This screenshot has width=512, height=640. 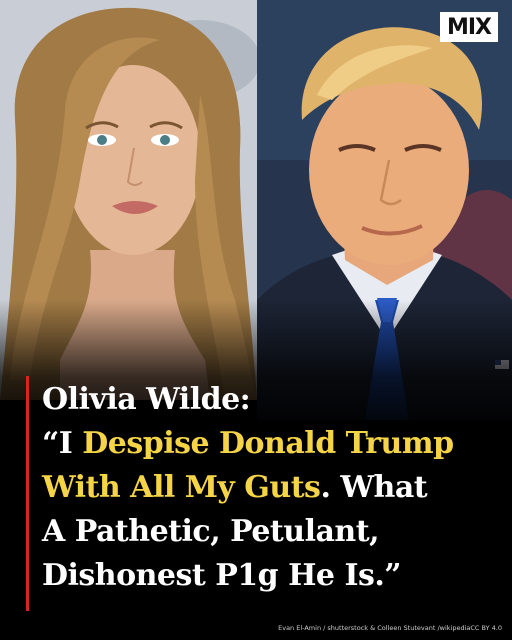 I want to click on headline-accent-bar, so click(x=27, y=493).